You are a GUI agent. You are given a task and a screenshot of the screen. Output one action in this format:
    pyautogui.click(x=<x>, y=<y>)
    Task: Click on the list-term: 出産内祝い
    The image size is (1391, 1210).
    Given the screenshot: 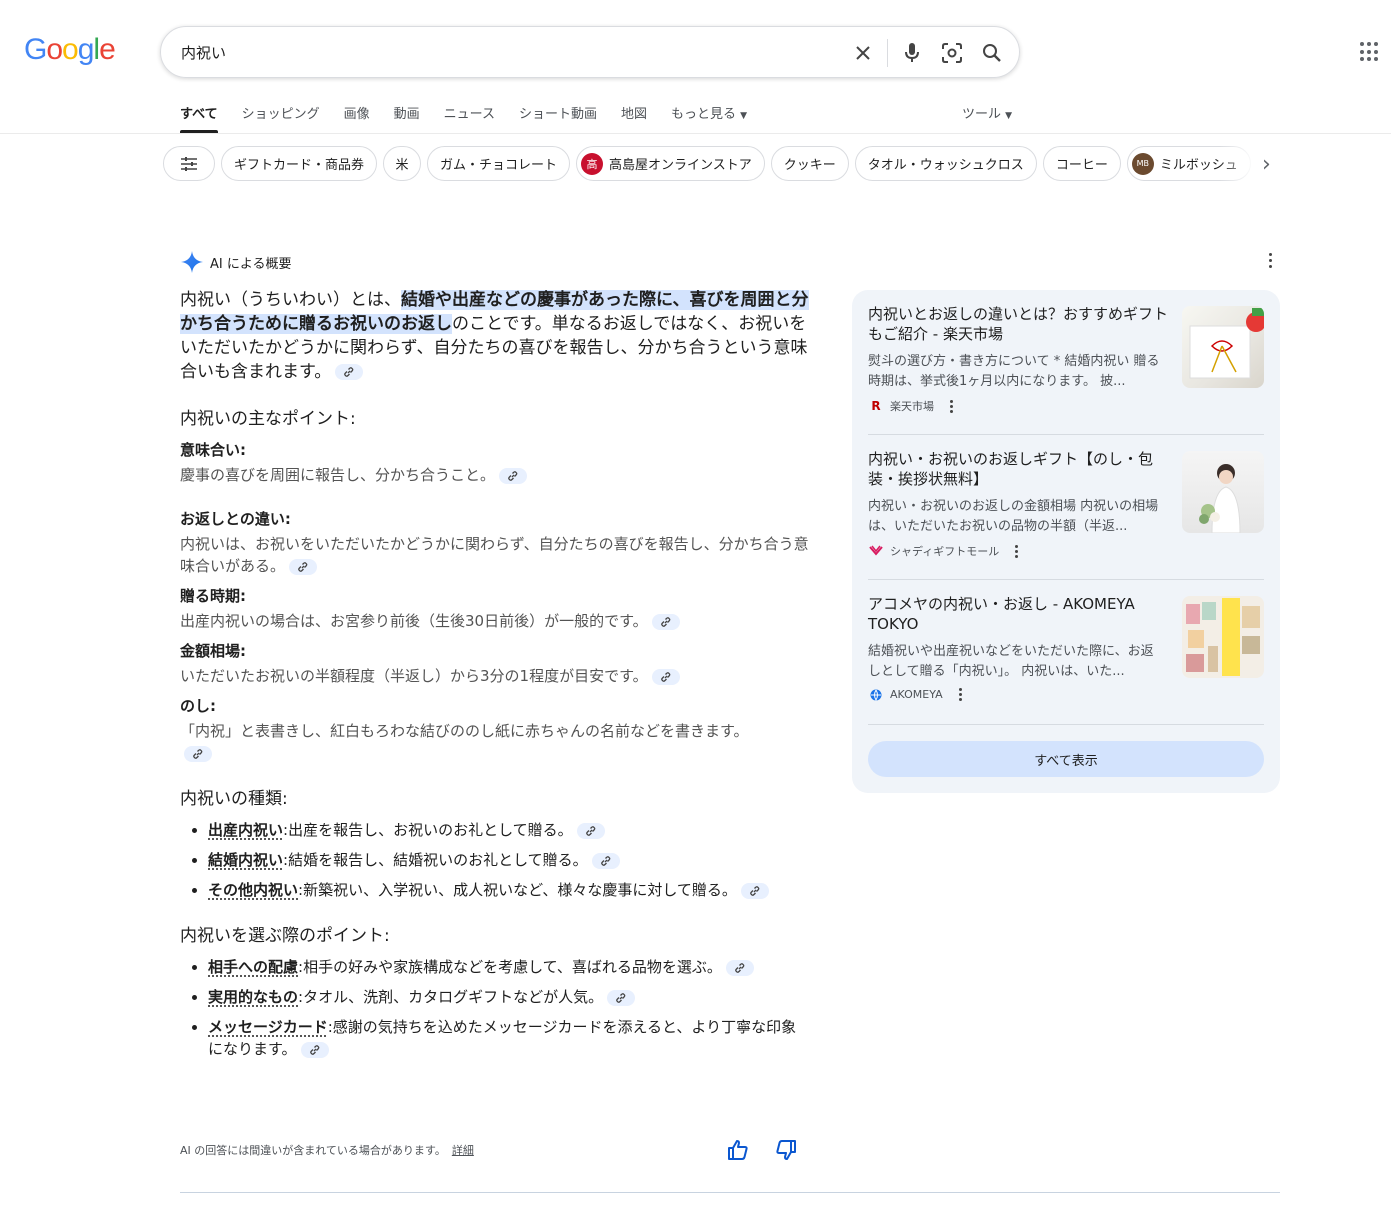 What is the action you would take?
    pyautogui.click(x=245, y=830)
    